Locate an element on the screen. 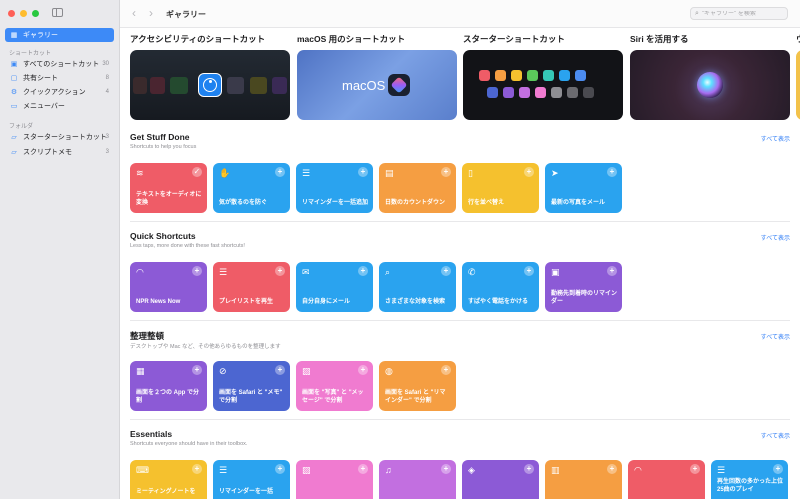  shortcut-tile: ◠ + NPR News Now is located at coordinates (168, 287).